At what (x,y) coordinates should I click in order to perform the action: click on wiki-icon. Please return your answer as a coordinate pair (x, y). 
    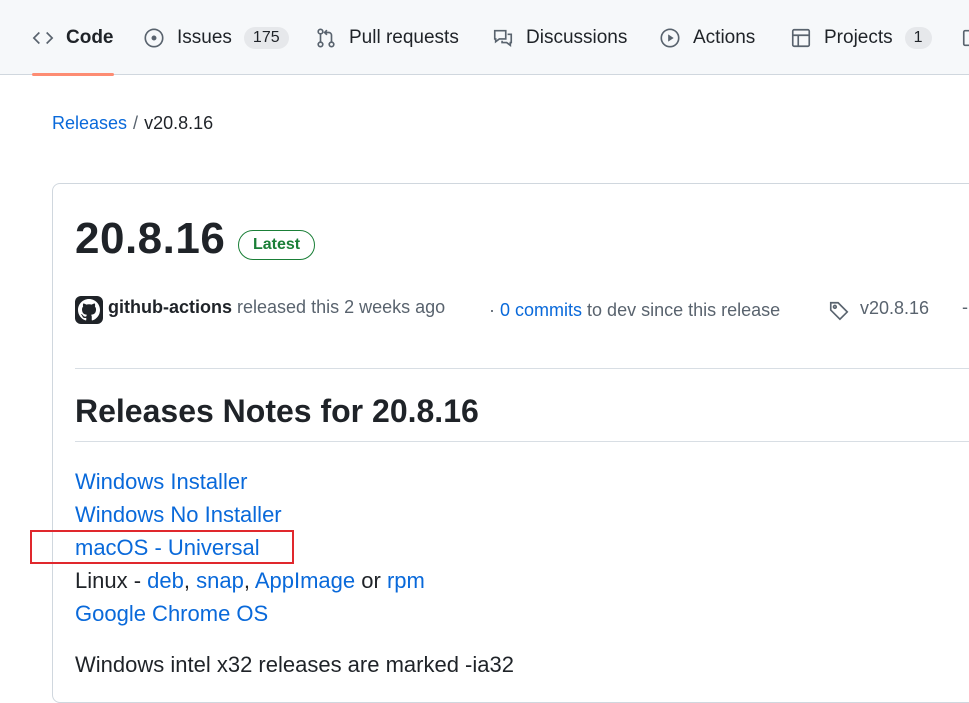
    Looking at the image, I should click on (965, 37).